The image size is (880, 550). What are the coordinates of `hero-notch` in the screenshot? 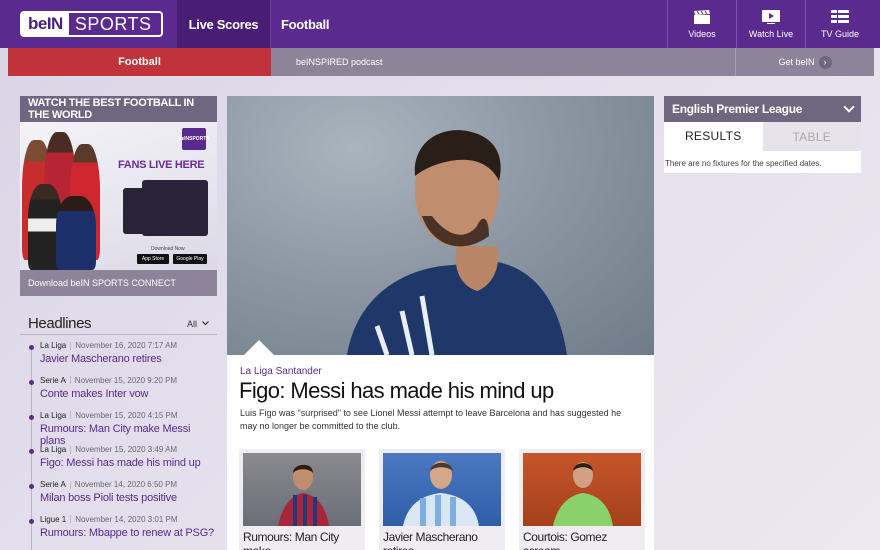 It's located at (259, 347).